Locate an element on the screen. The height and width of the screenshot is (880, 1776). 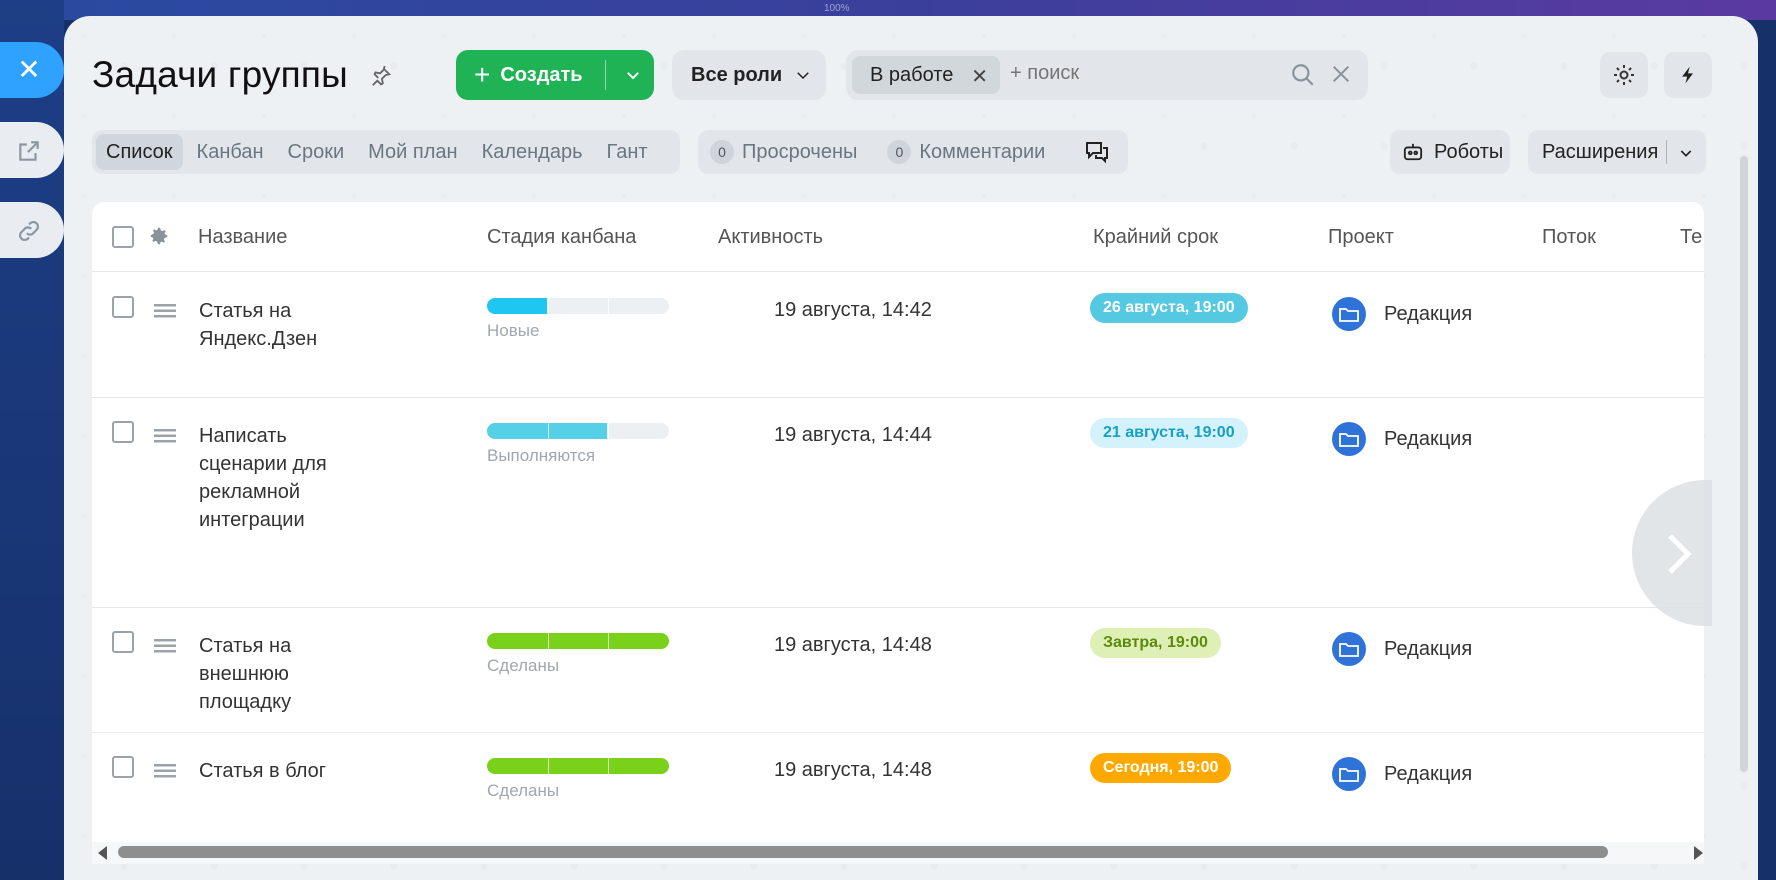
search-input is located at coordinates (1135, 73).